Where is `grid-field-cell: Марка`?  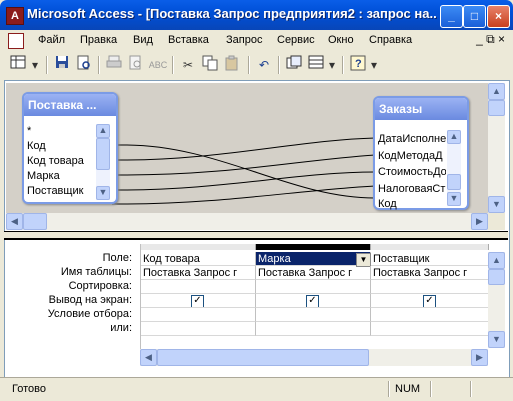 grid-field-cell: Марка is located at coordinates (313, 259).